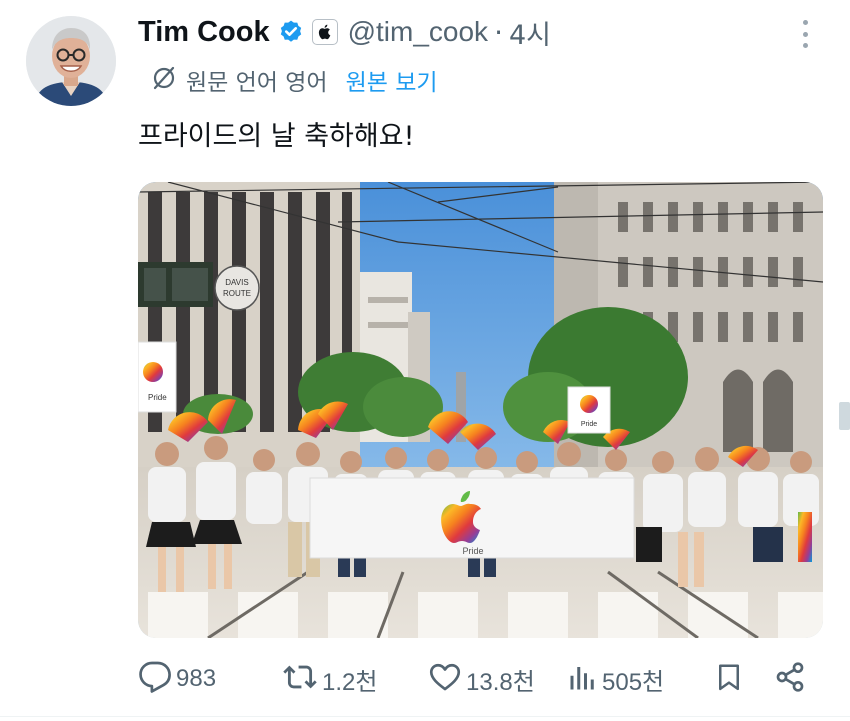 This screenshot has height=721, width=850. I want to click on tweet-actions-bar: 983 1.2천 13.8천 505천, so click(425, 679).